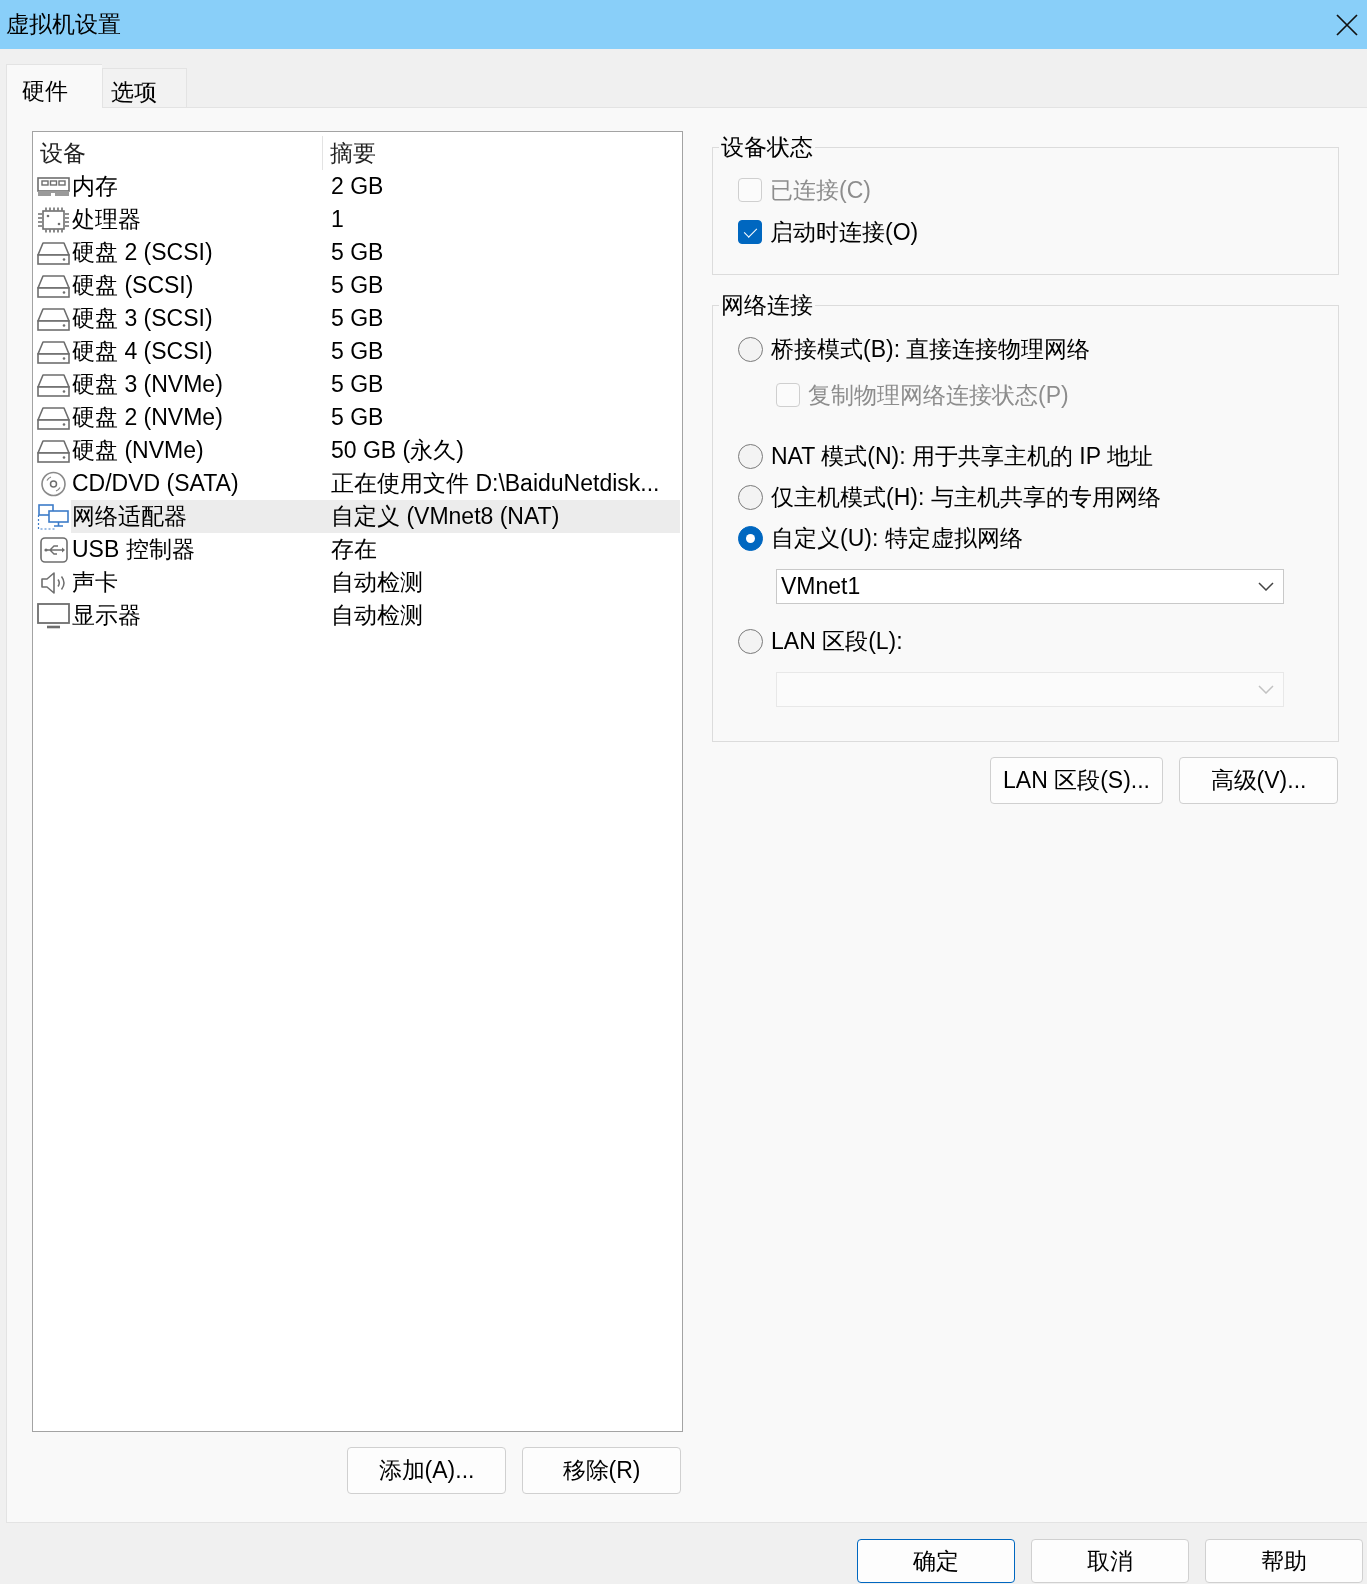 This screenshot has width=1367, height=1584. Describe the element at coordinates (837, 641) in the screenshot. I see `radio-label: LAN 区段(L):` at that location.